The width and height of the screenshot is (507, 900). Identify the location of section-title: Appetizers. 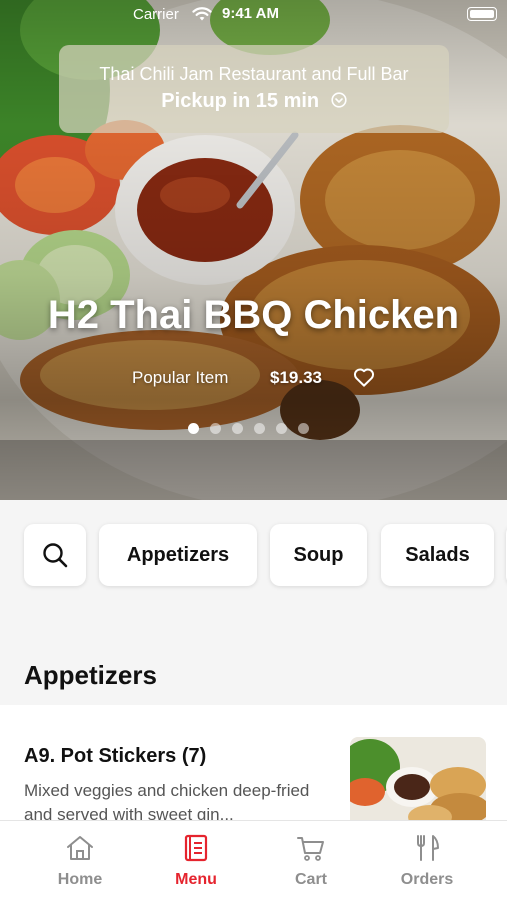
(90, 675).